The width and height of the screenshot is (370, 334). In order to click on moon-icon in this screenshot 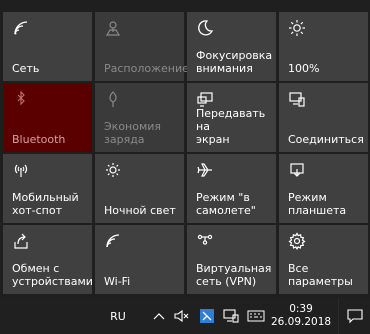, I will do `click(205, 28)`.